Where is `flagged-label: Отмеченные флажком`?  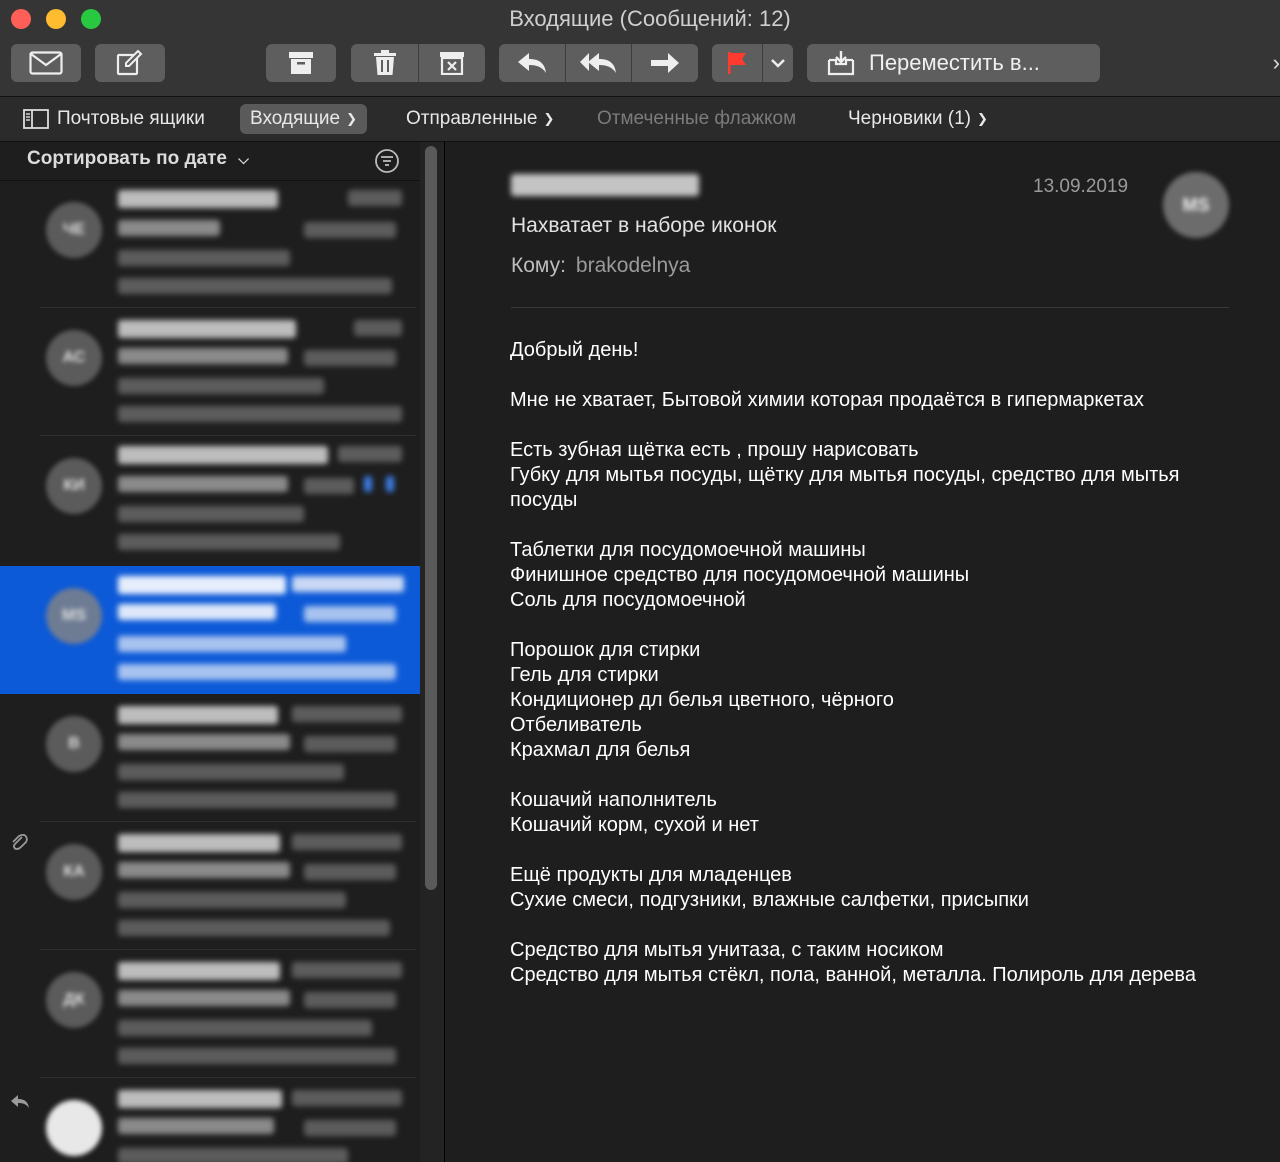
flagged-label: Отмеченные флажком is located at coordinates (697, 118).